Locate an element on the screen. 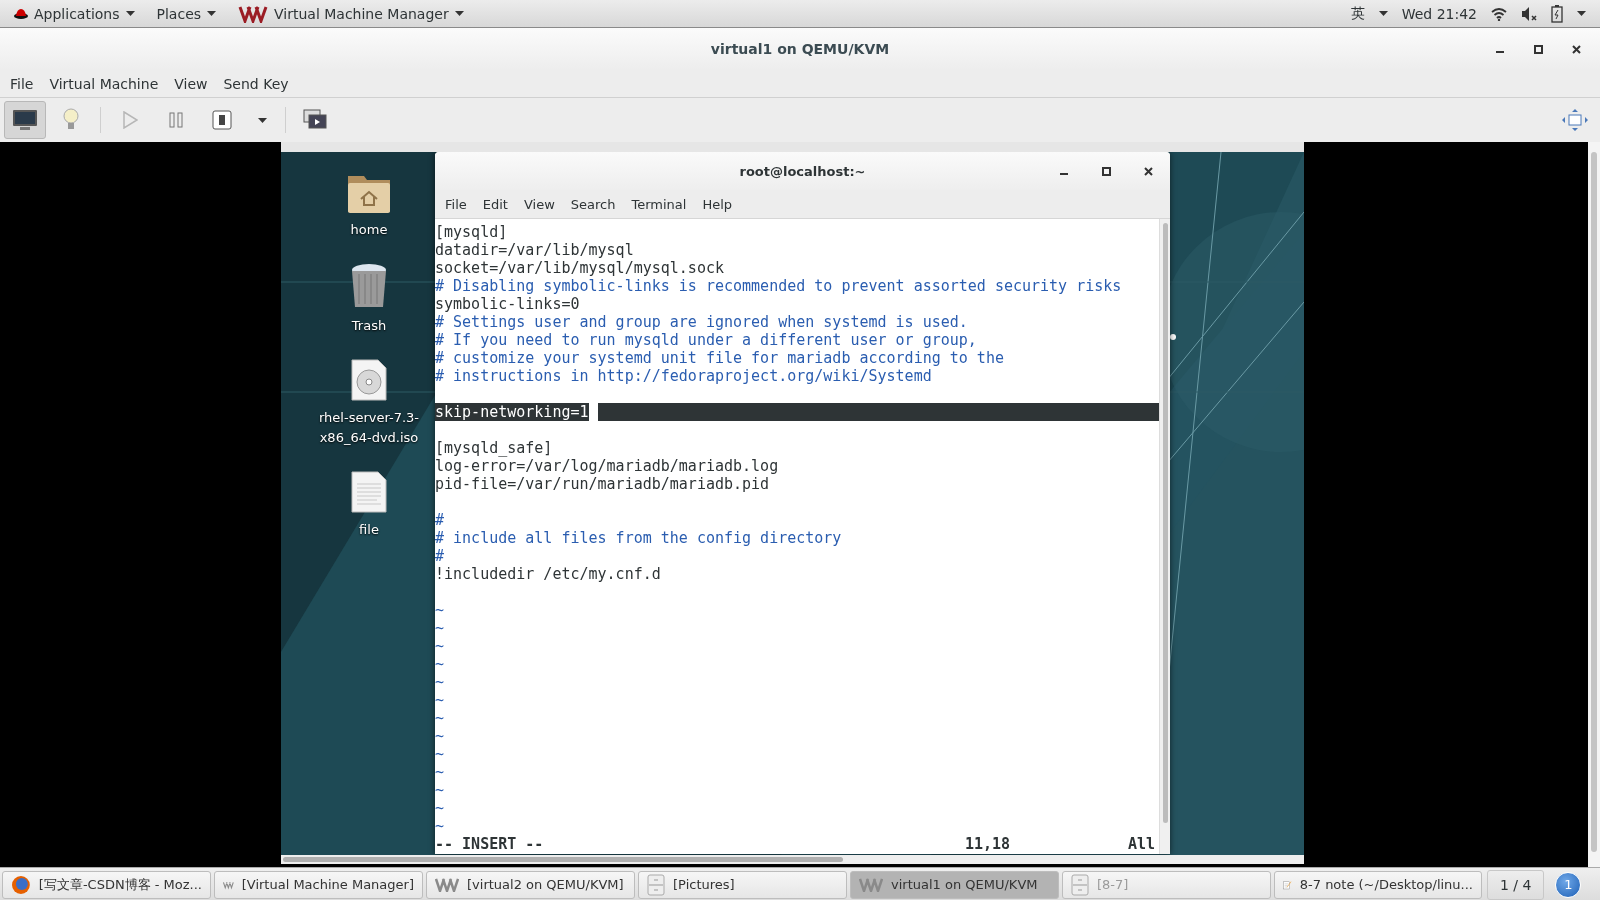 This screenshot has width=1600, height=900. input-method-indicator: 英 is located at coordinates (1357, 13).